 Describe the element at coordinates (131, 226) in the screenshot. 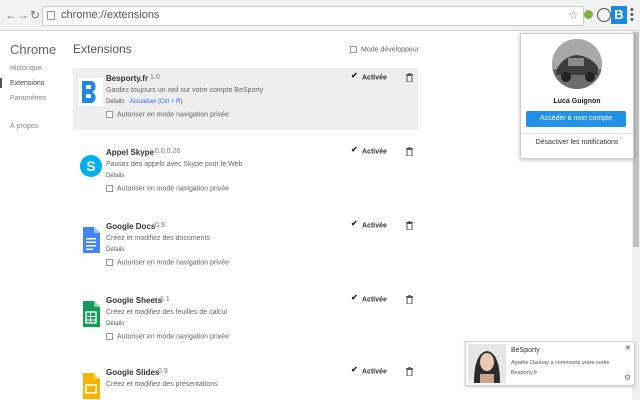

I see `extension-name: Google Docs` at that location.